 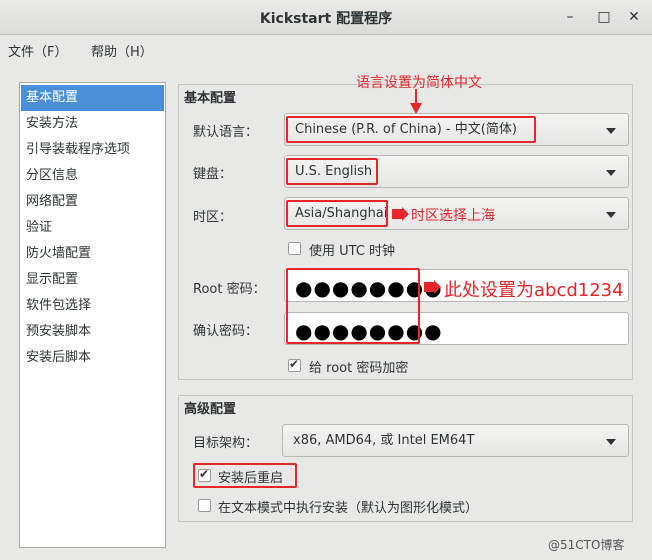 What do you see at coordinates (411, 129) in the screenshot?
I see `annotation-box-language` at bounding box center [411, 129].